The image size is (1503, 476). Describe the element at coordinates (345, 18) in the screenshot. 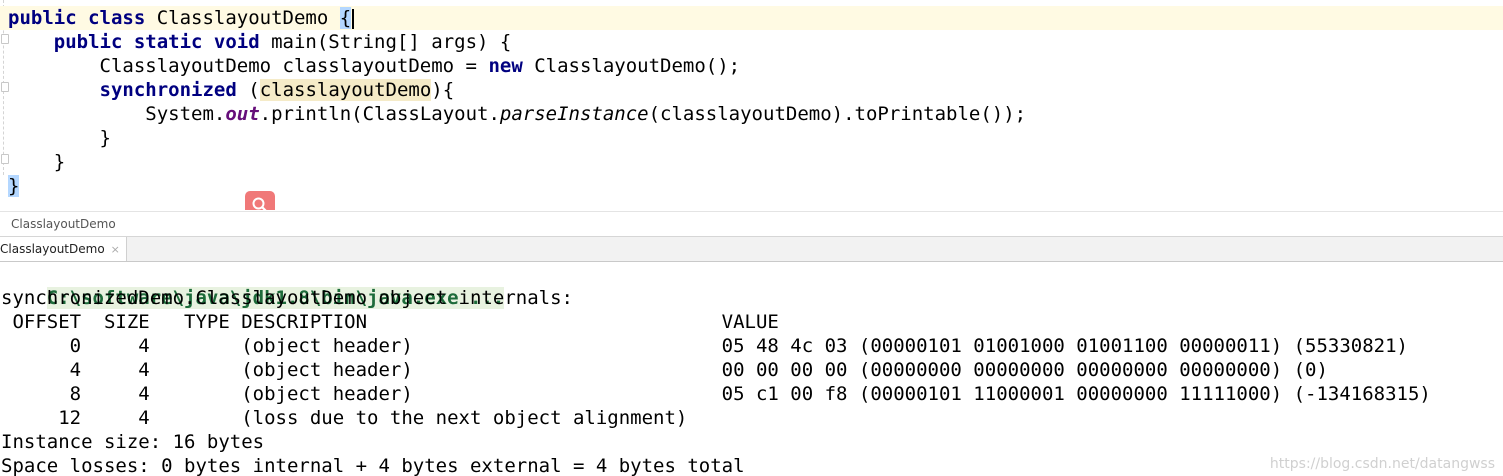

I see `code-token-brace-hl: {` at that location.